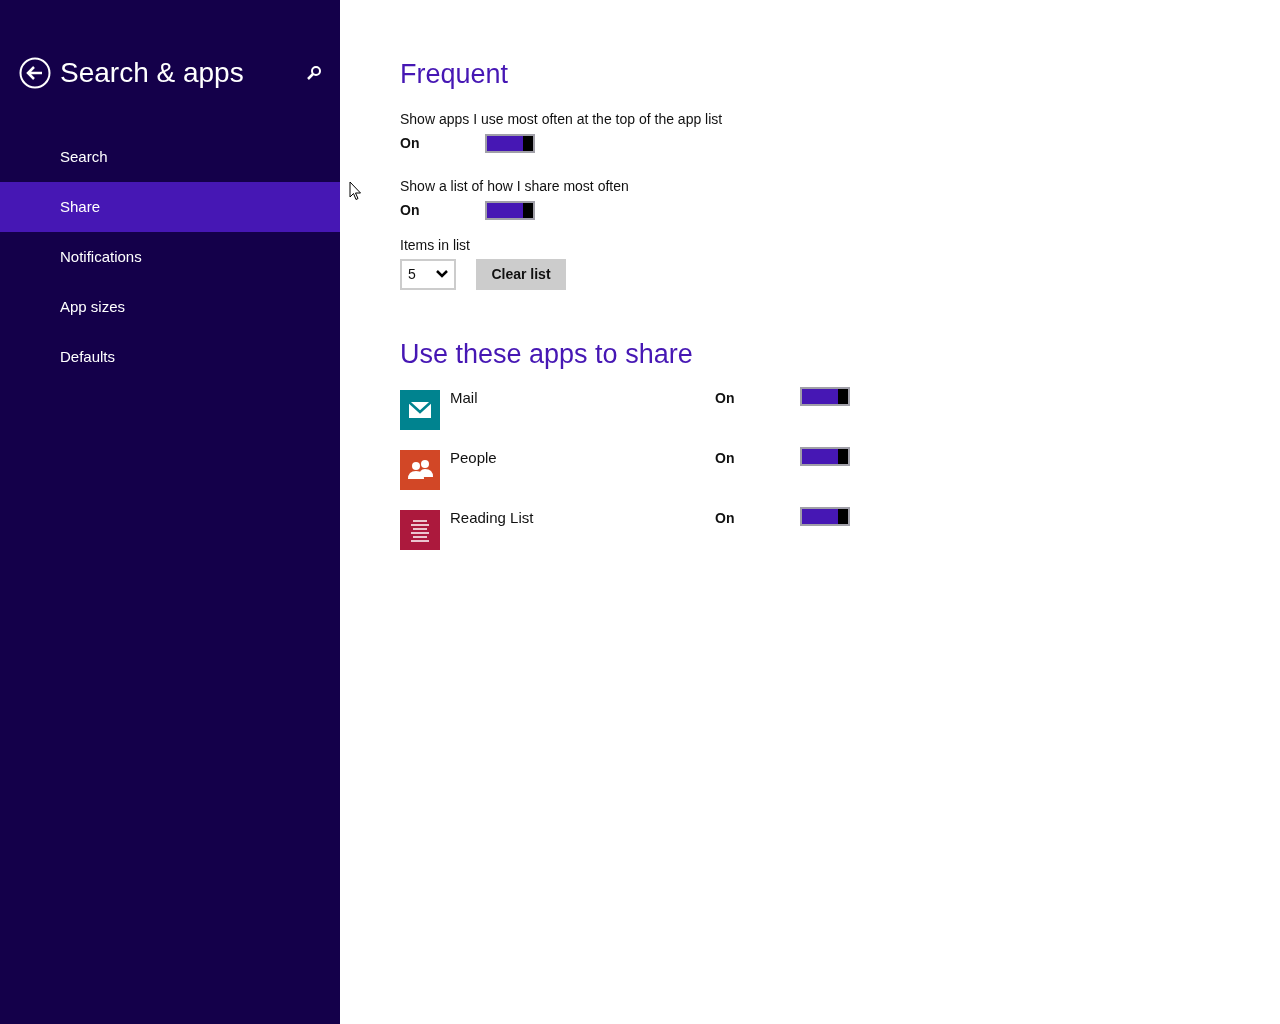 This screenshot has height=1024, width=1280. I want to click on sidebar-item: Search, so click(170, 157).